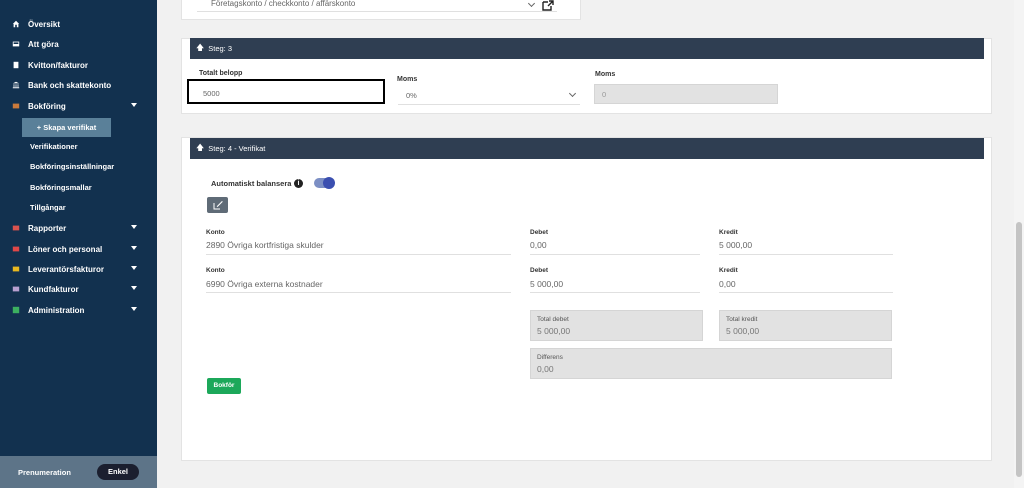 The image size is (1024, 488). What do you see at coordinates (727, 284) in the screenshot?
I see `row2-credit-value: 0,00` at bounding box center [727, 284].